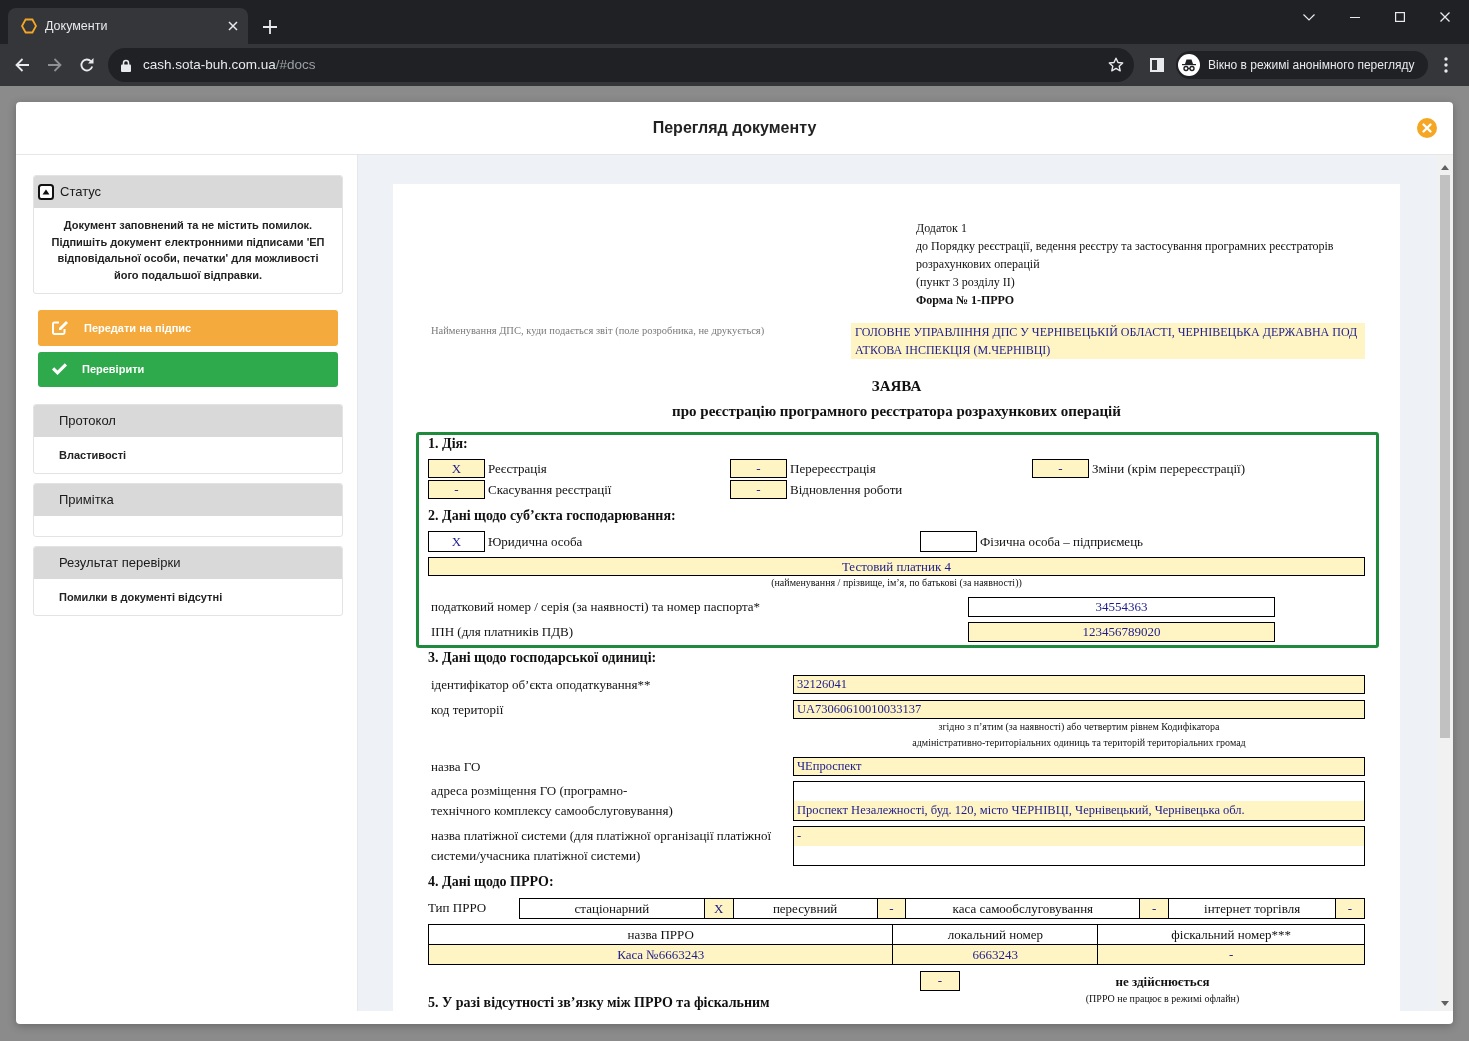  Describe the element at coordinates (517, 469) in the screenshot. I see `option-label: Реєстрація` at that location.